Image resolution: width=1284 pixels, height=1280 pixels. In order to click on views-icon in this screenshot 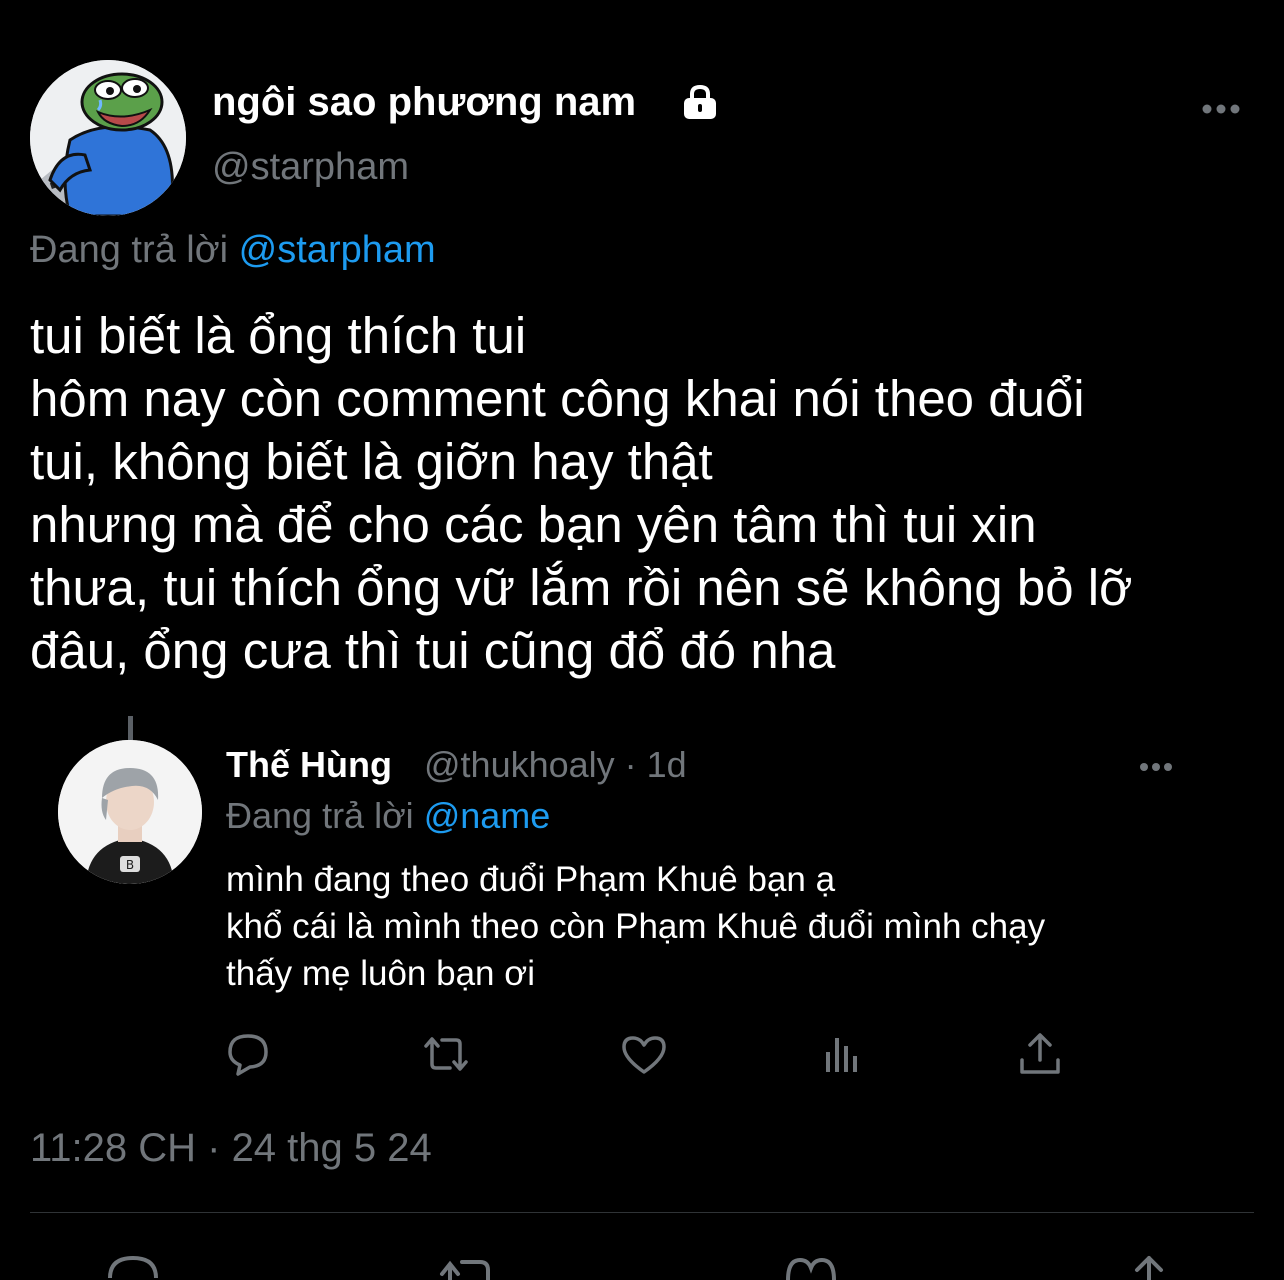, I will do `click(842, 1054)`.